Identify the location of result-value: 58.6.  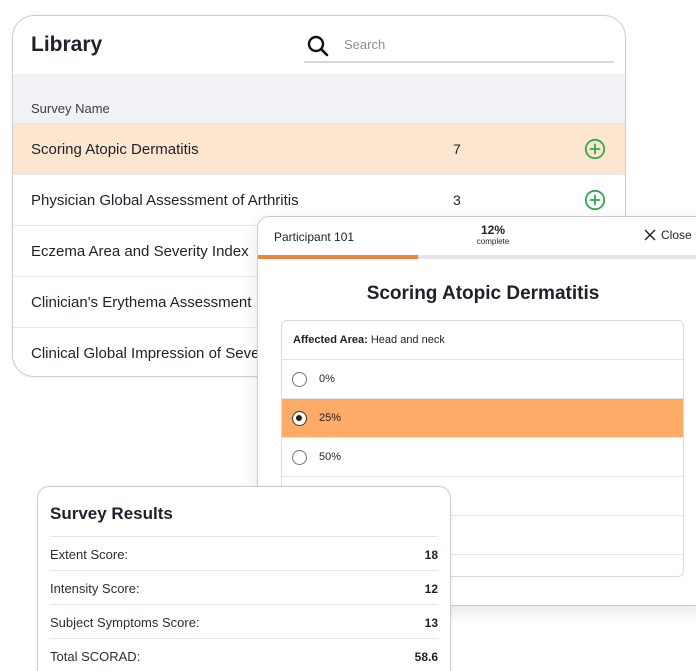
(426, 657).